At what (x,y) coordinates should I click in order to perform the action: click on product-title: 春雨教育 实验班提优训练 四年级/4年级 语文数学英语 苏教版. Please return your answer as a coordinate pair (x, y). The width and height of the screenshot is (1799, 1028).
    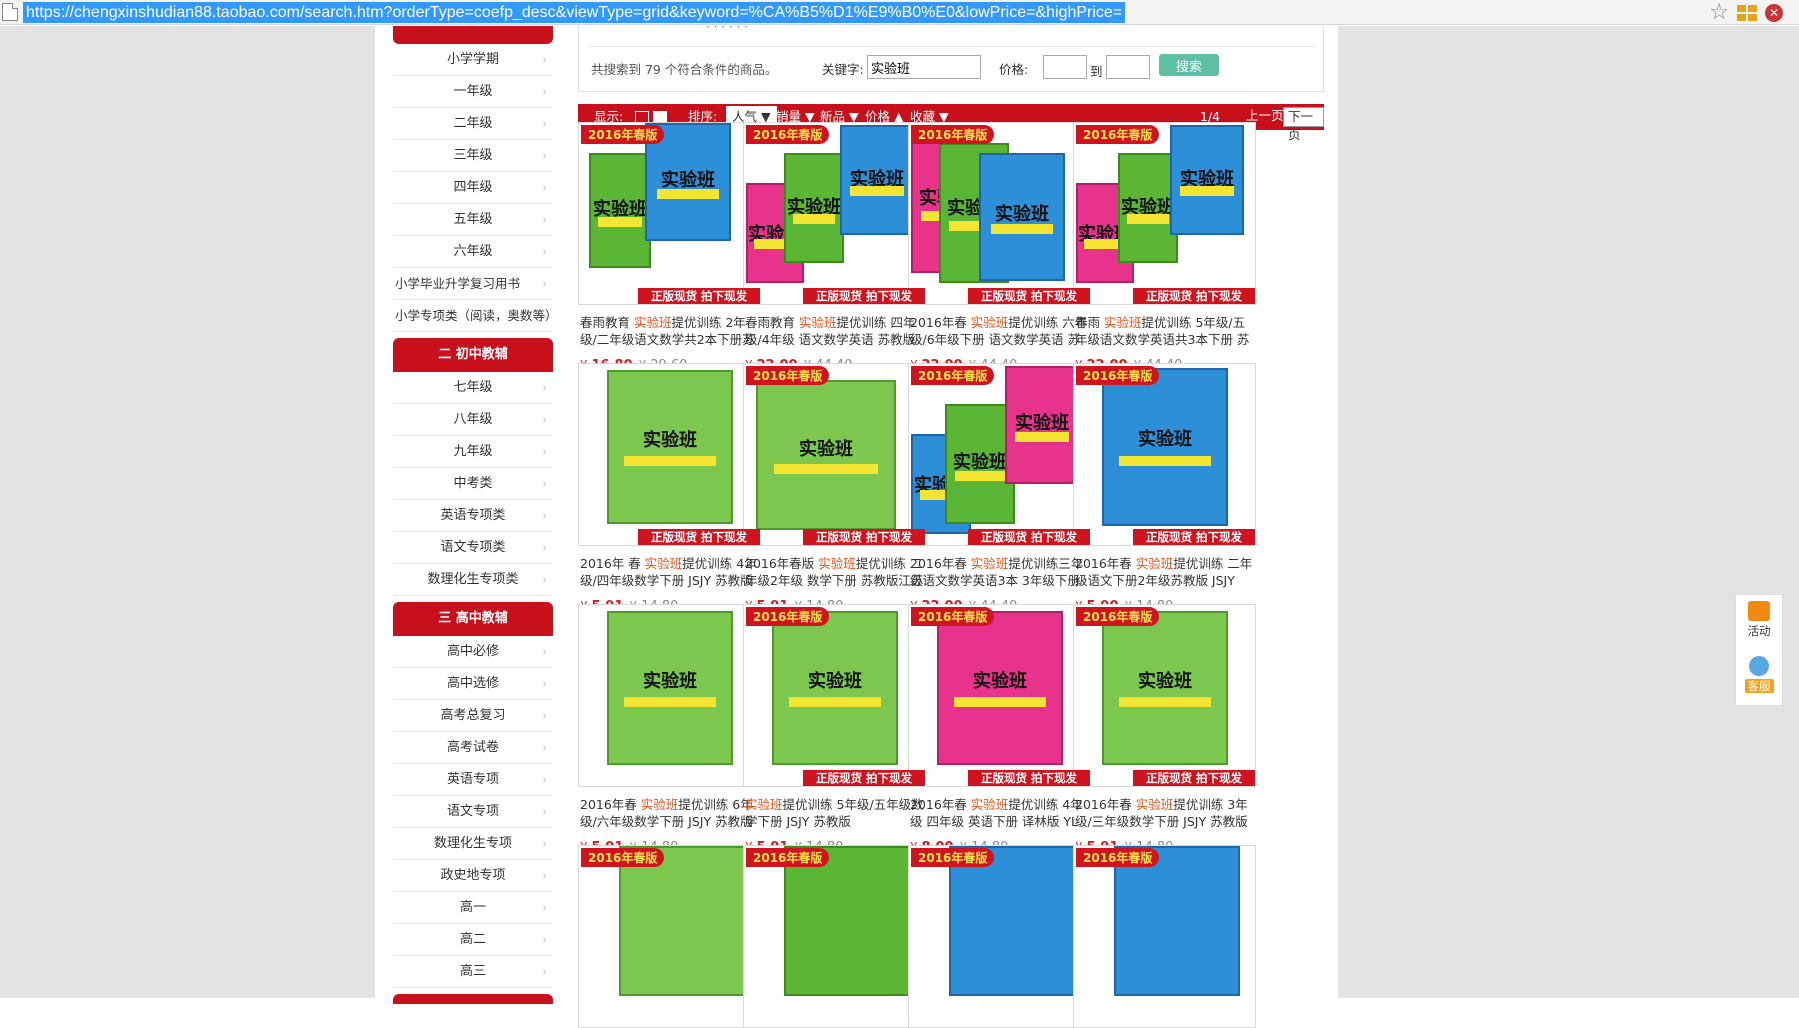
    Looking at the image, I should click on (834, 331).